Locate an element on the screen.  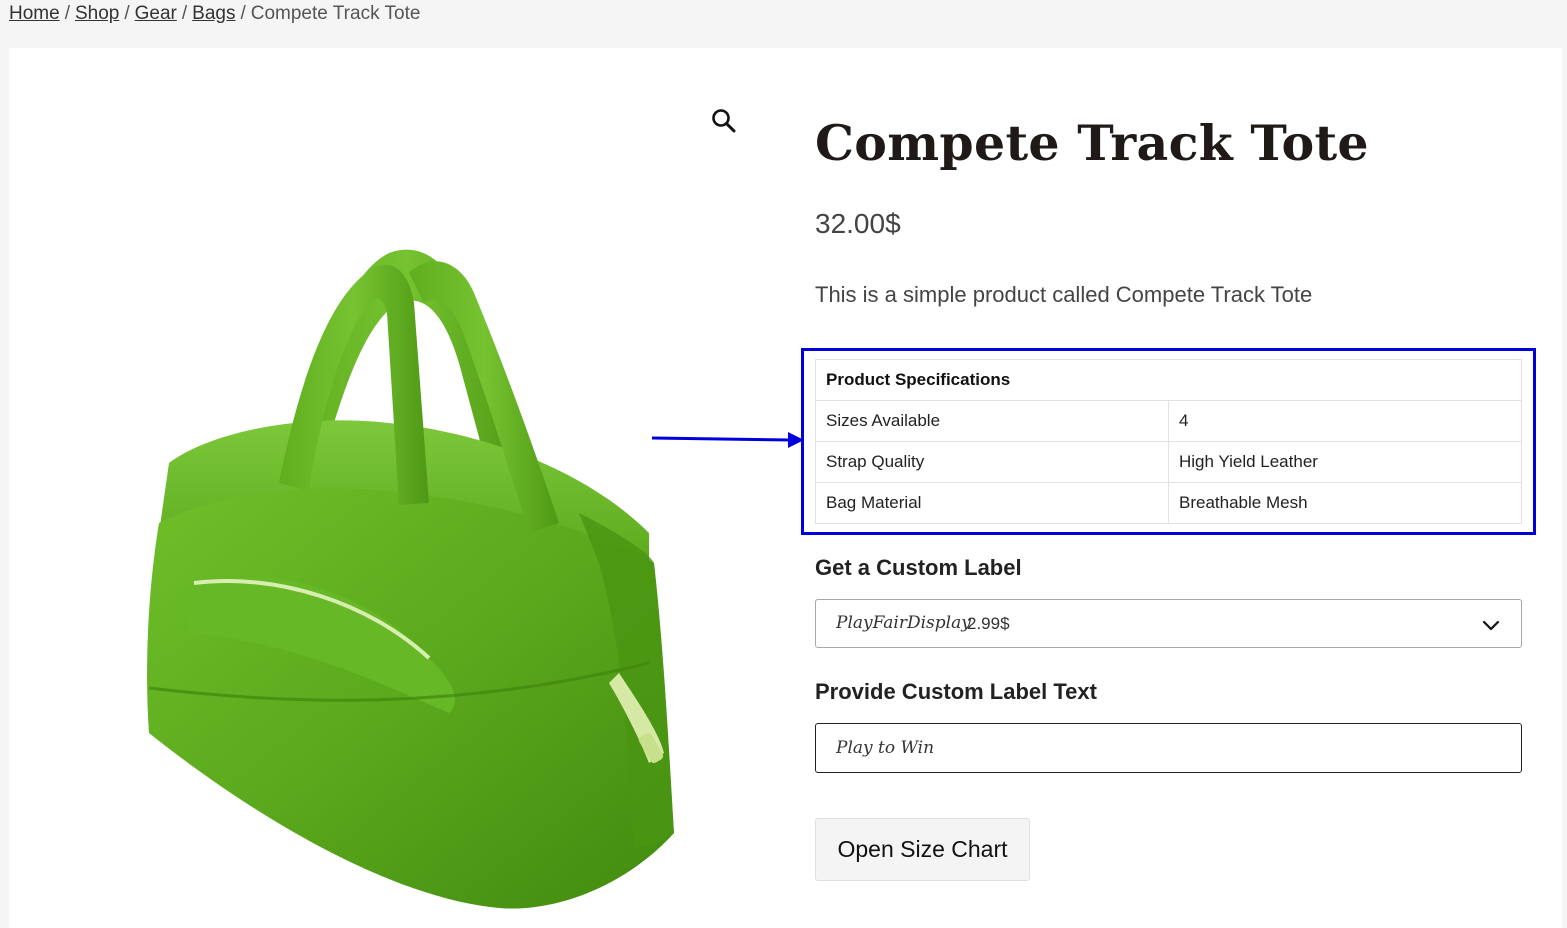
specifications-heading: Product Specifications is located at coordinates (1168, 380).